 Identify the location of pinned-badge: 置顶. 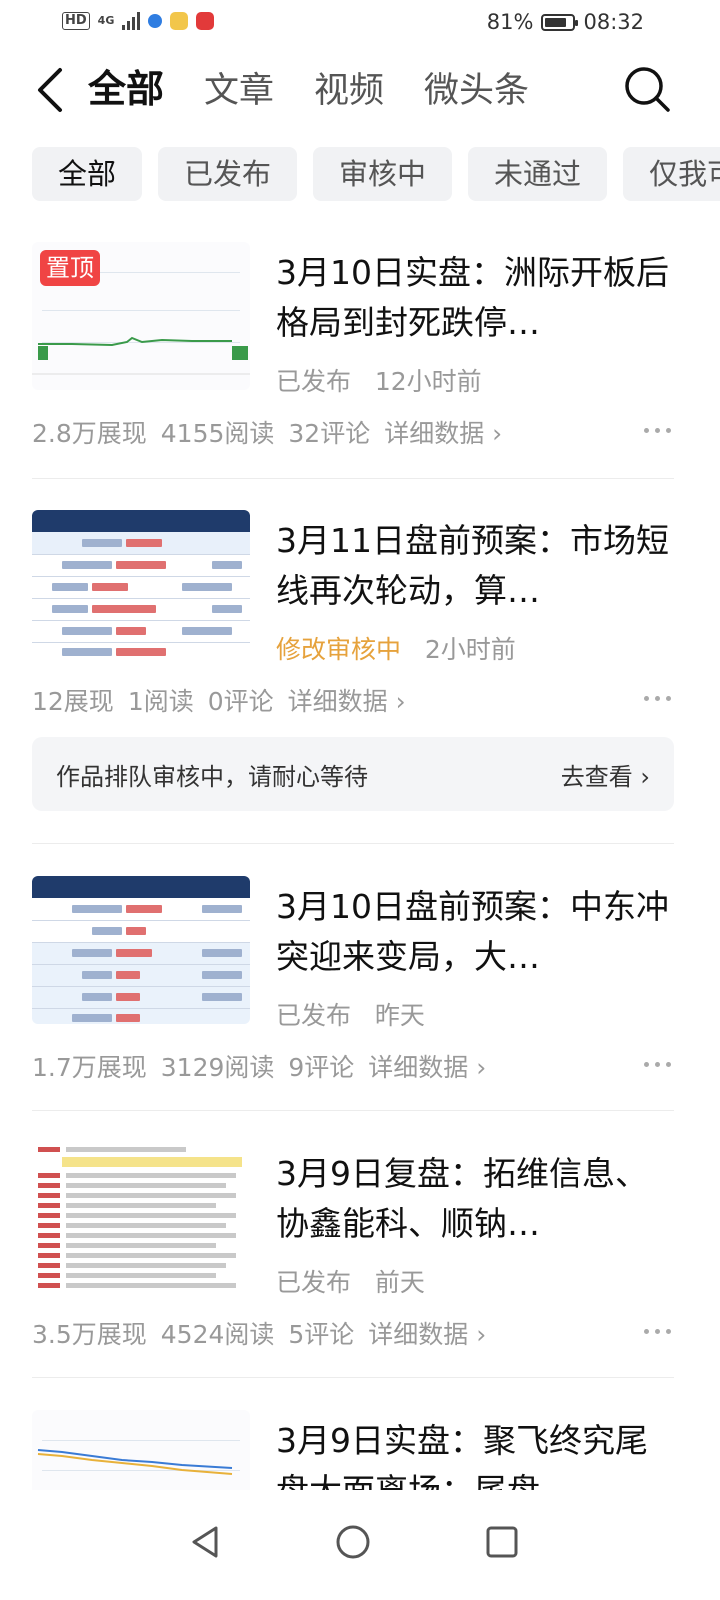
(70, 268).